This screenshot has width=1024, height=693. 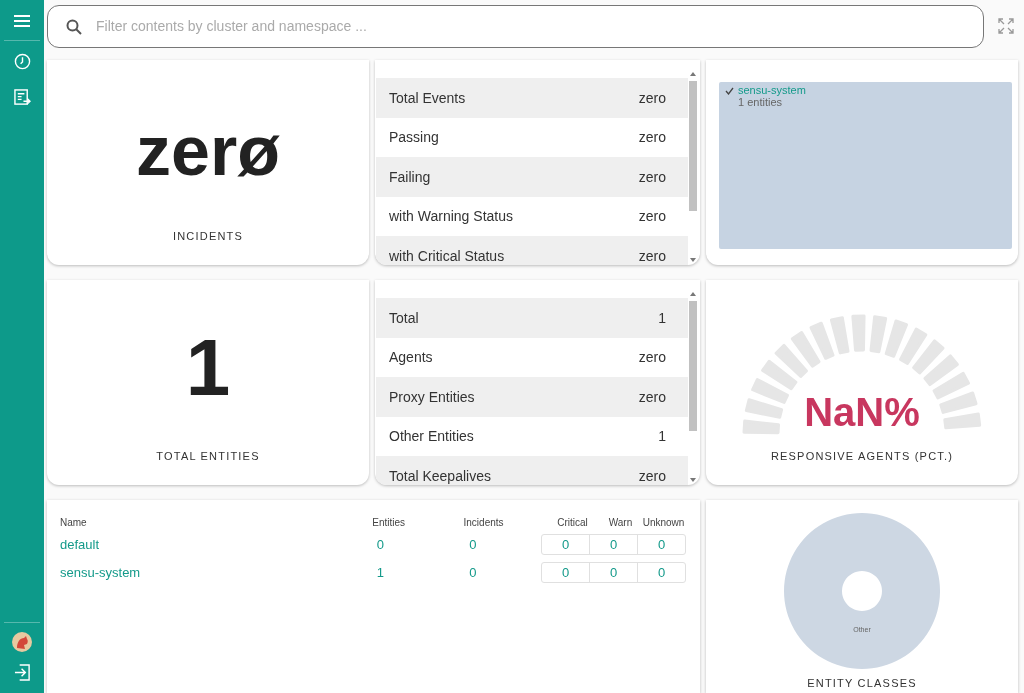 I want to click on big-number: 1, so click(x=208, y=368).